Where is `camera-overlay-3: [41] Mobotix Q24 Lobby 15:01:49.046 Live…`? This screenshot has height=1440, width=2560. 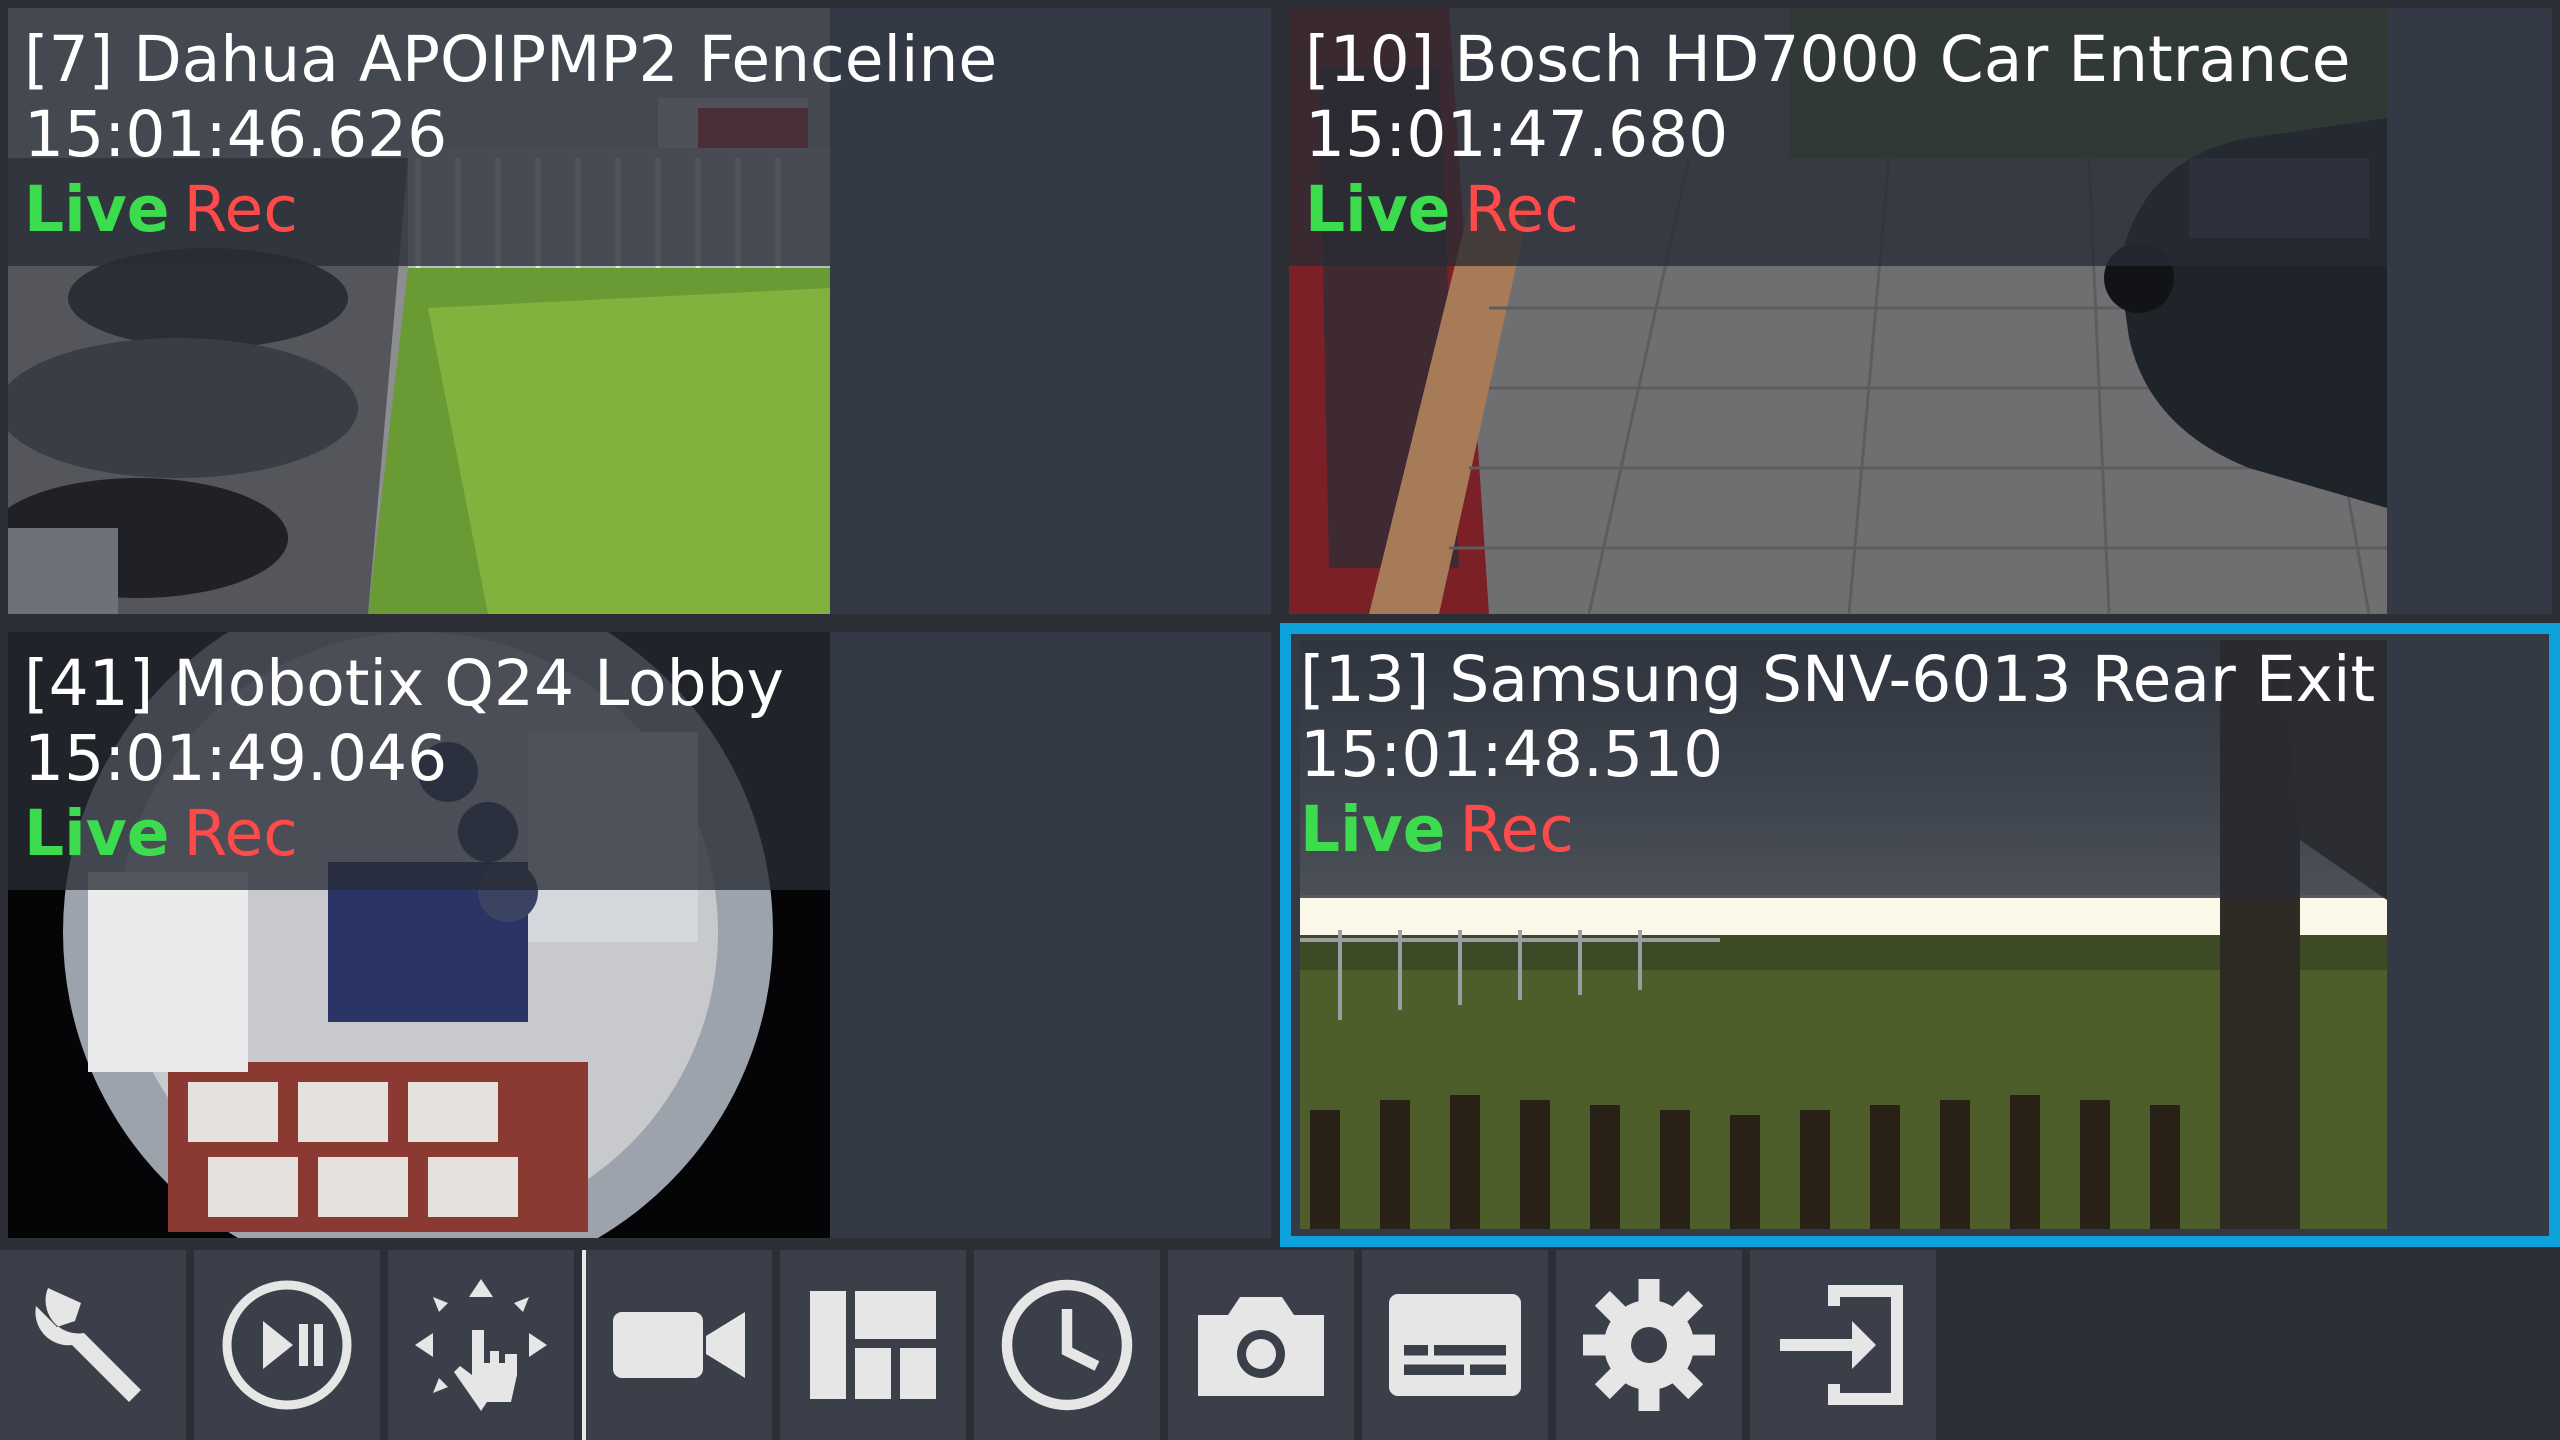 camera-overlay-3: [41] Mobotix Q24 Lobby 15:01:49.046 Live… is located at coordinates (419, 761).